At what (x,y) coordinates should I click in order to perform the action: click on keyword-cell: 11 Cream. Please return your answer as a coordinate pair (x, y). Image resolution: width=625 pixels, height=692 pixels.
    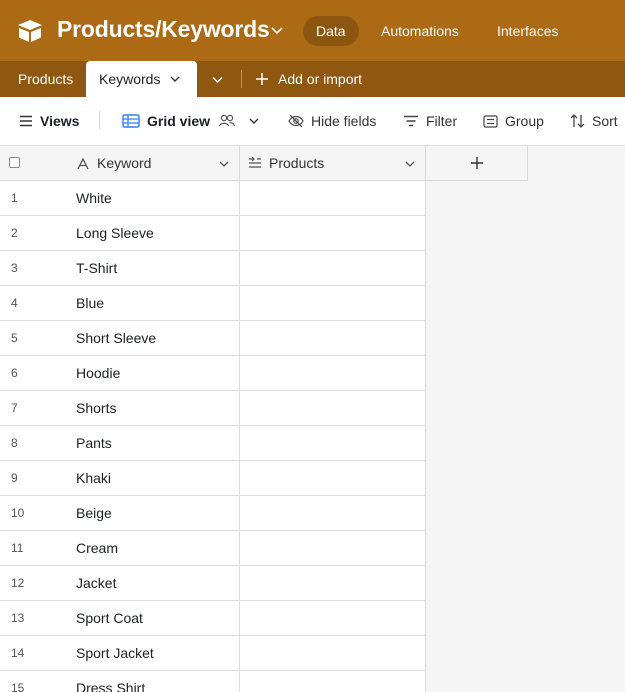
    Looking at the image, I should click on (120, 548).